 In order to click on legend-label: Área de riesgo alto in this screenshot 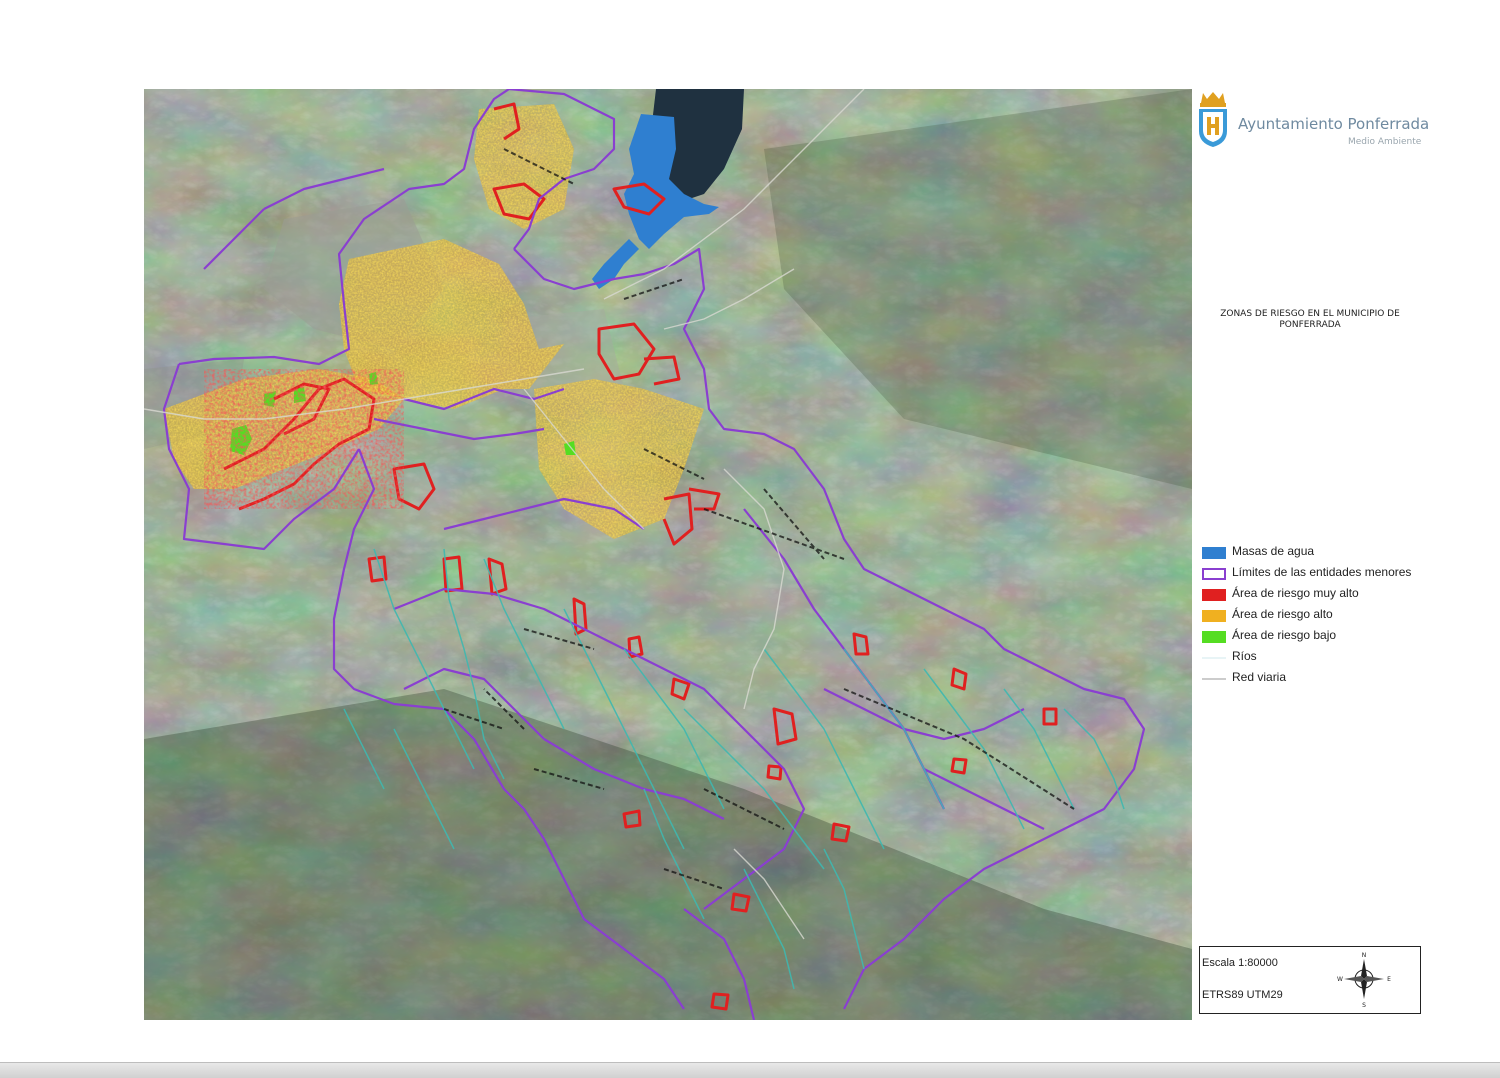, I will do `click(1282, 614)`.